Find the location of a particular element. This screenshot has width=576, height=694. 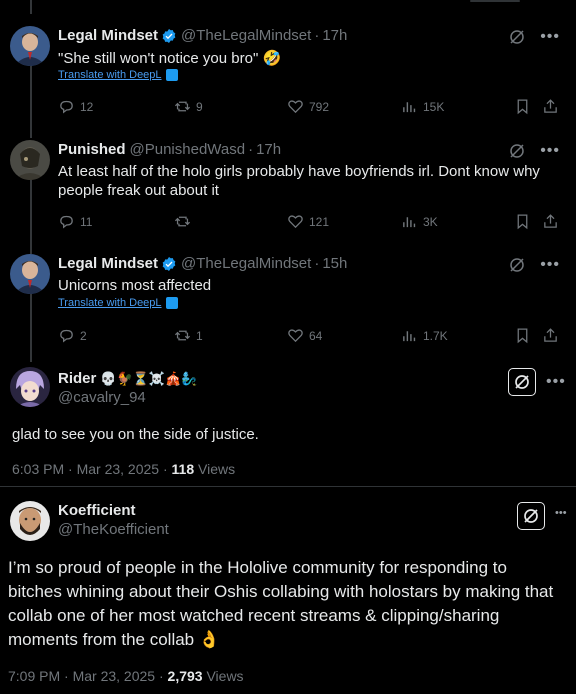

tweet-timestamp: 7:09 PM · Mar 23, 2025 · is located at coordinates (88, 676).